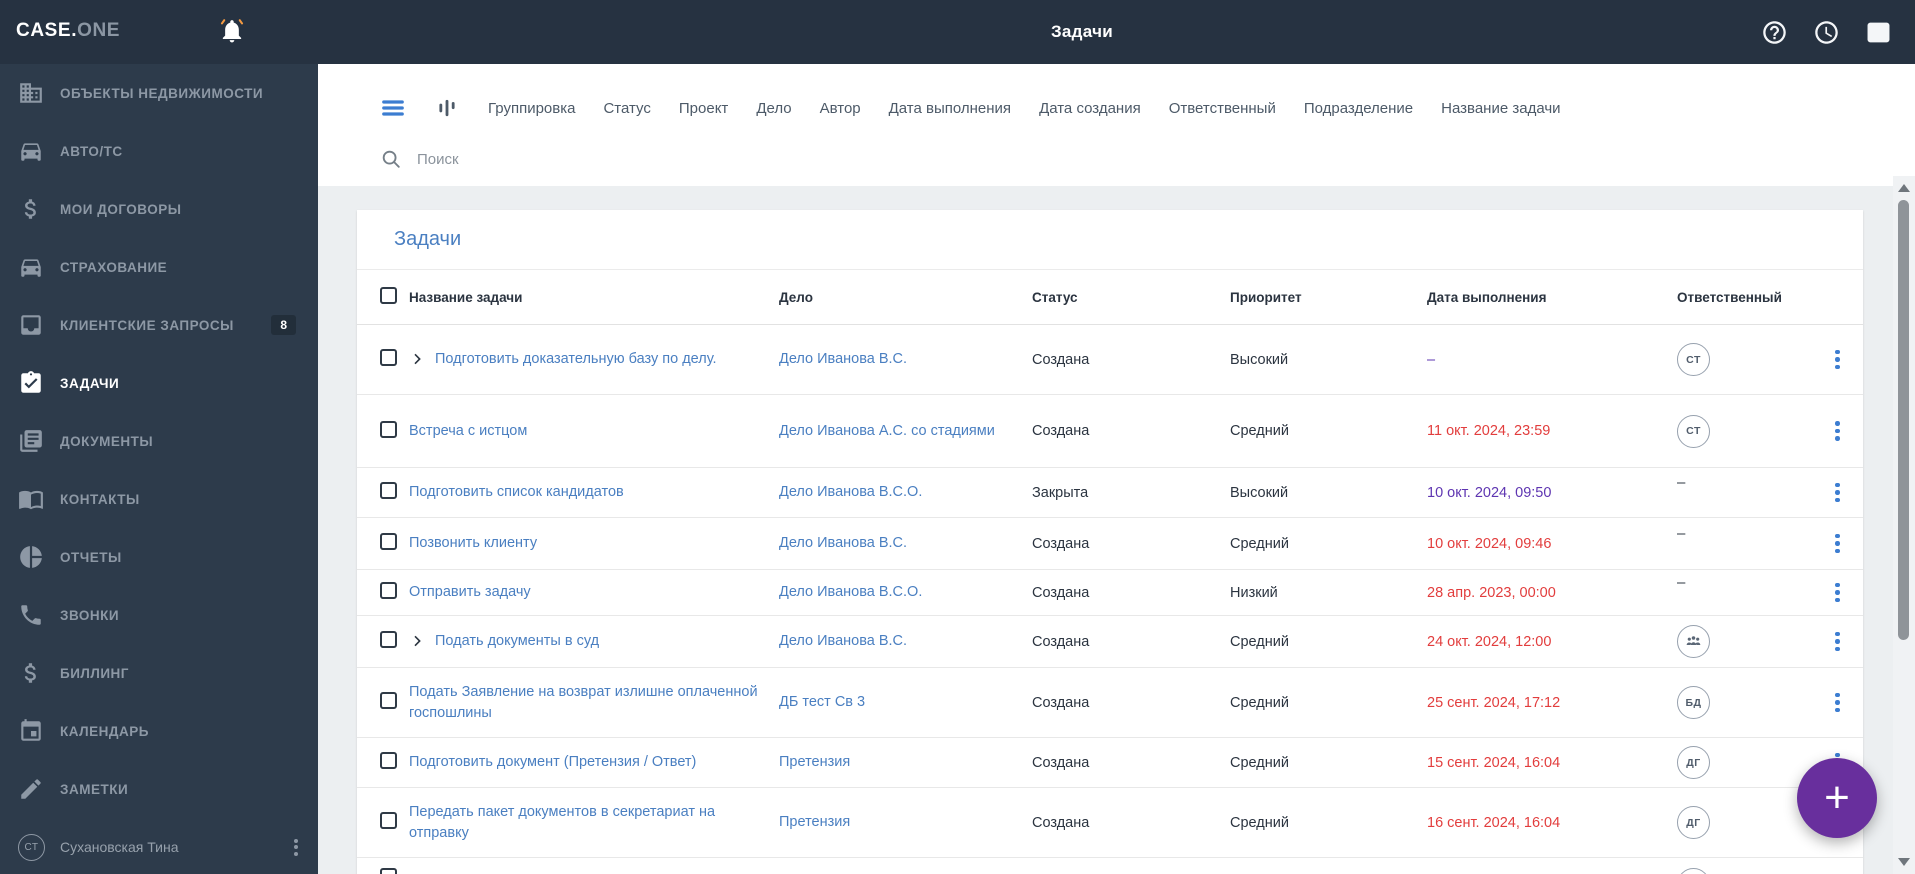 Image resolution: width=1915 pixels, height=874 pixels. What do you see at coordinates (1738, 702) in the screenshot?
I see `assignee-cell: БД` at bounding box center [1738, 702].